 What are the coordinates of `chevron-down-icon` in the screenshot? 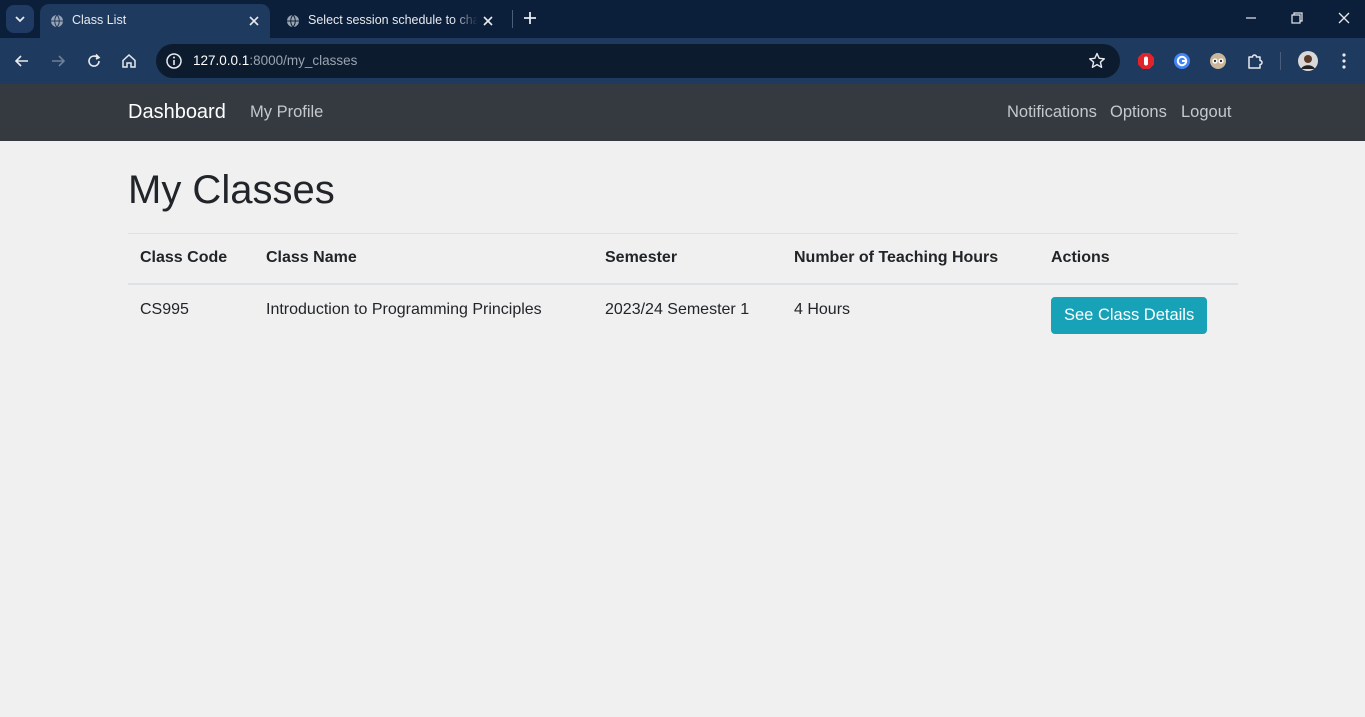 It's located at (20, 19).